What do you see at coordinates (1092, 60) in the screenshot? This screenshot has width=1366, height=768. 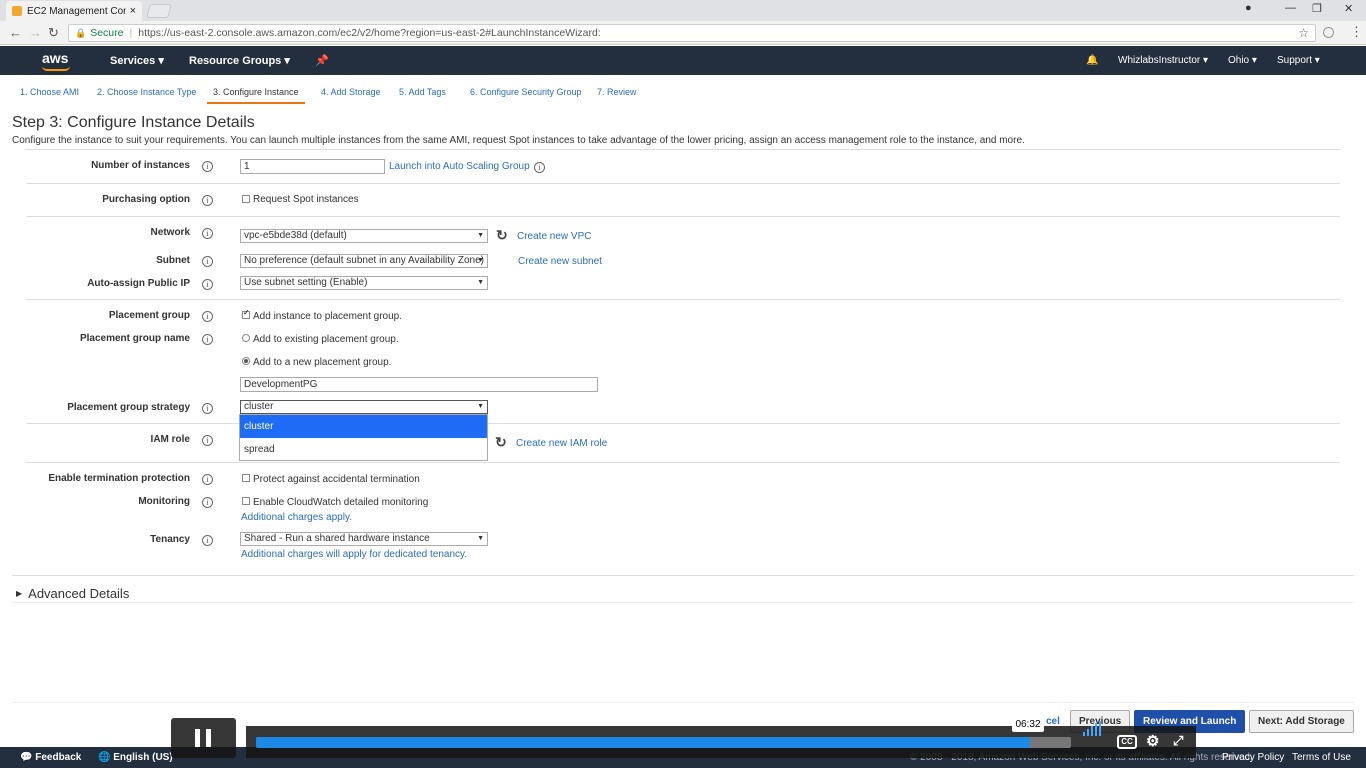 I see `bell-icon: 🔔` at bounding box center [1092, 60].